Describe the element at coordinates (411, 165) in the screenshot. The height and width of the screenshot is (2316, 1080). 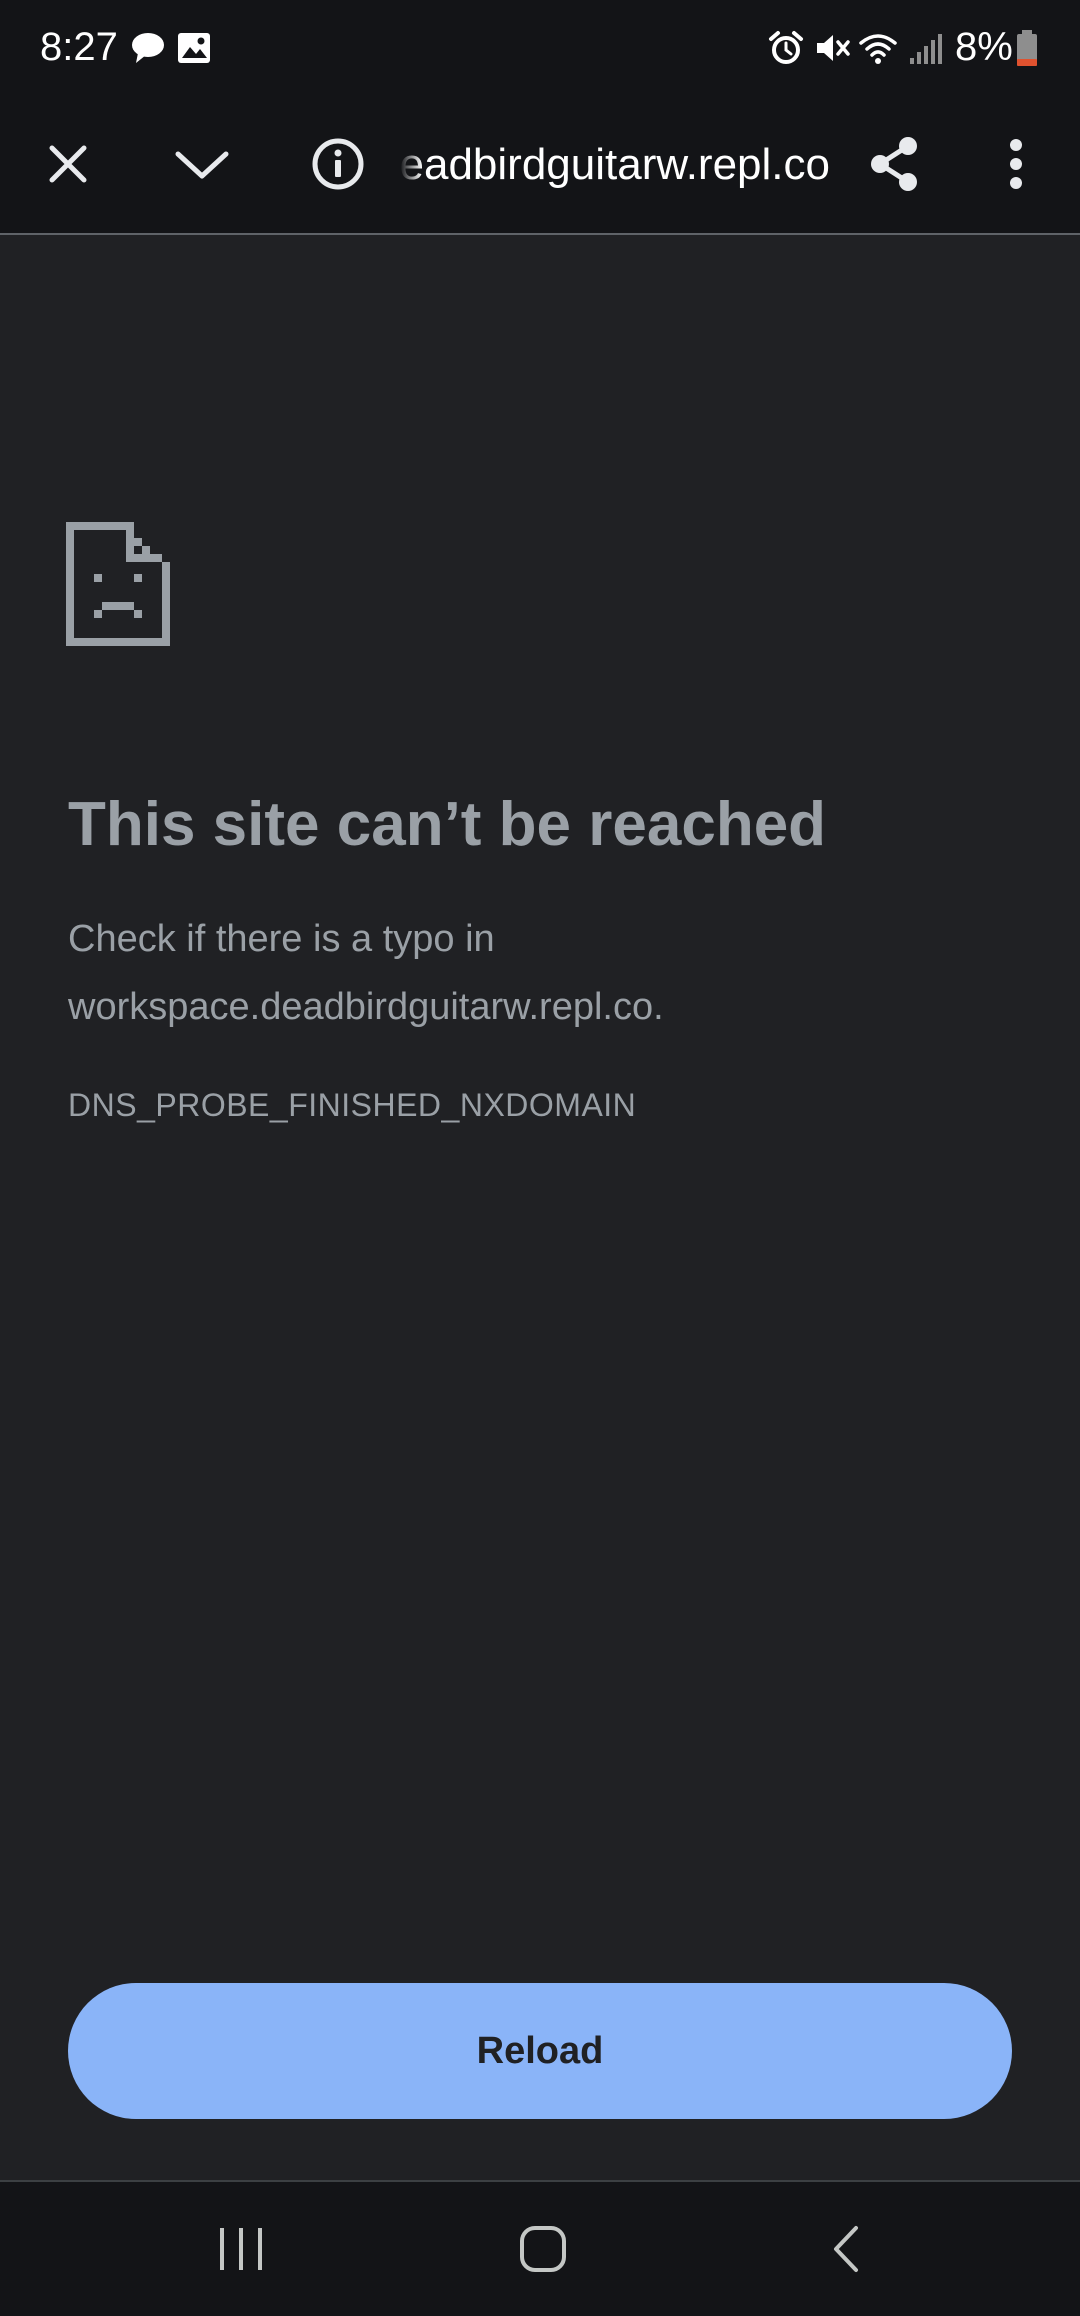
I see `url-fade` at that location.